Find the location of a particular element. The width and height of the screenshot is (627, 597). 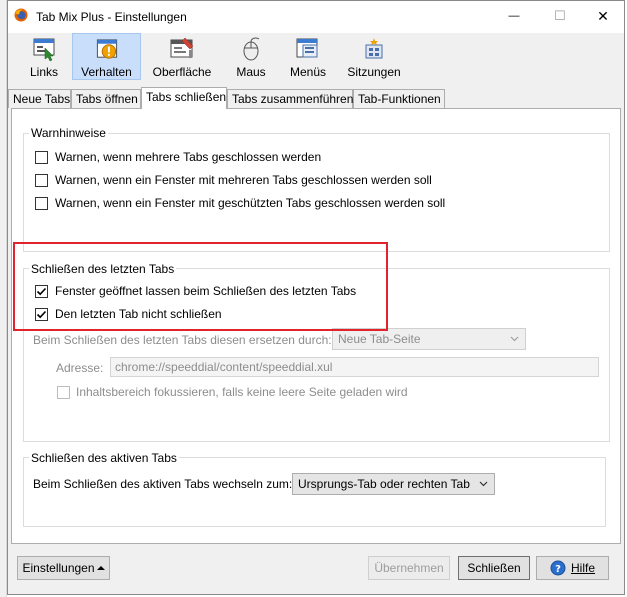

tab-neue-tabs: Neue Tabs is located at coordinates (39, 98).